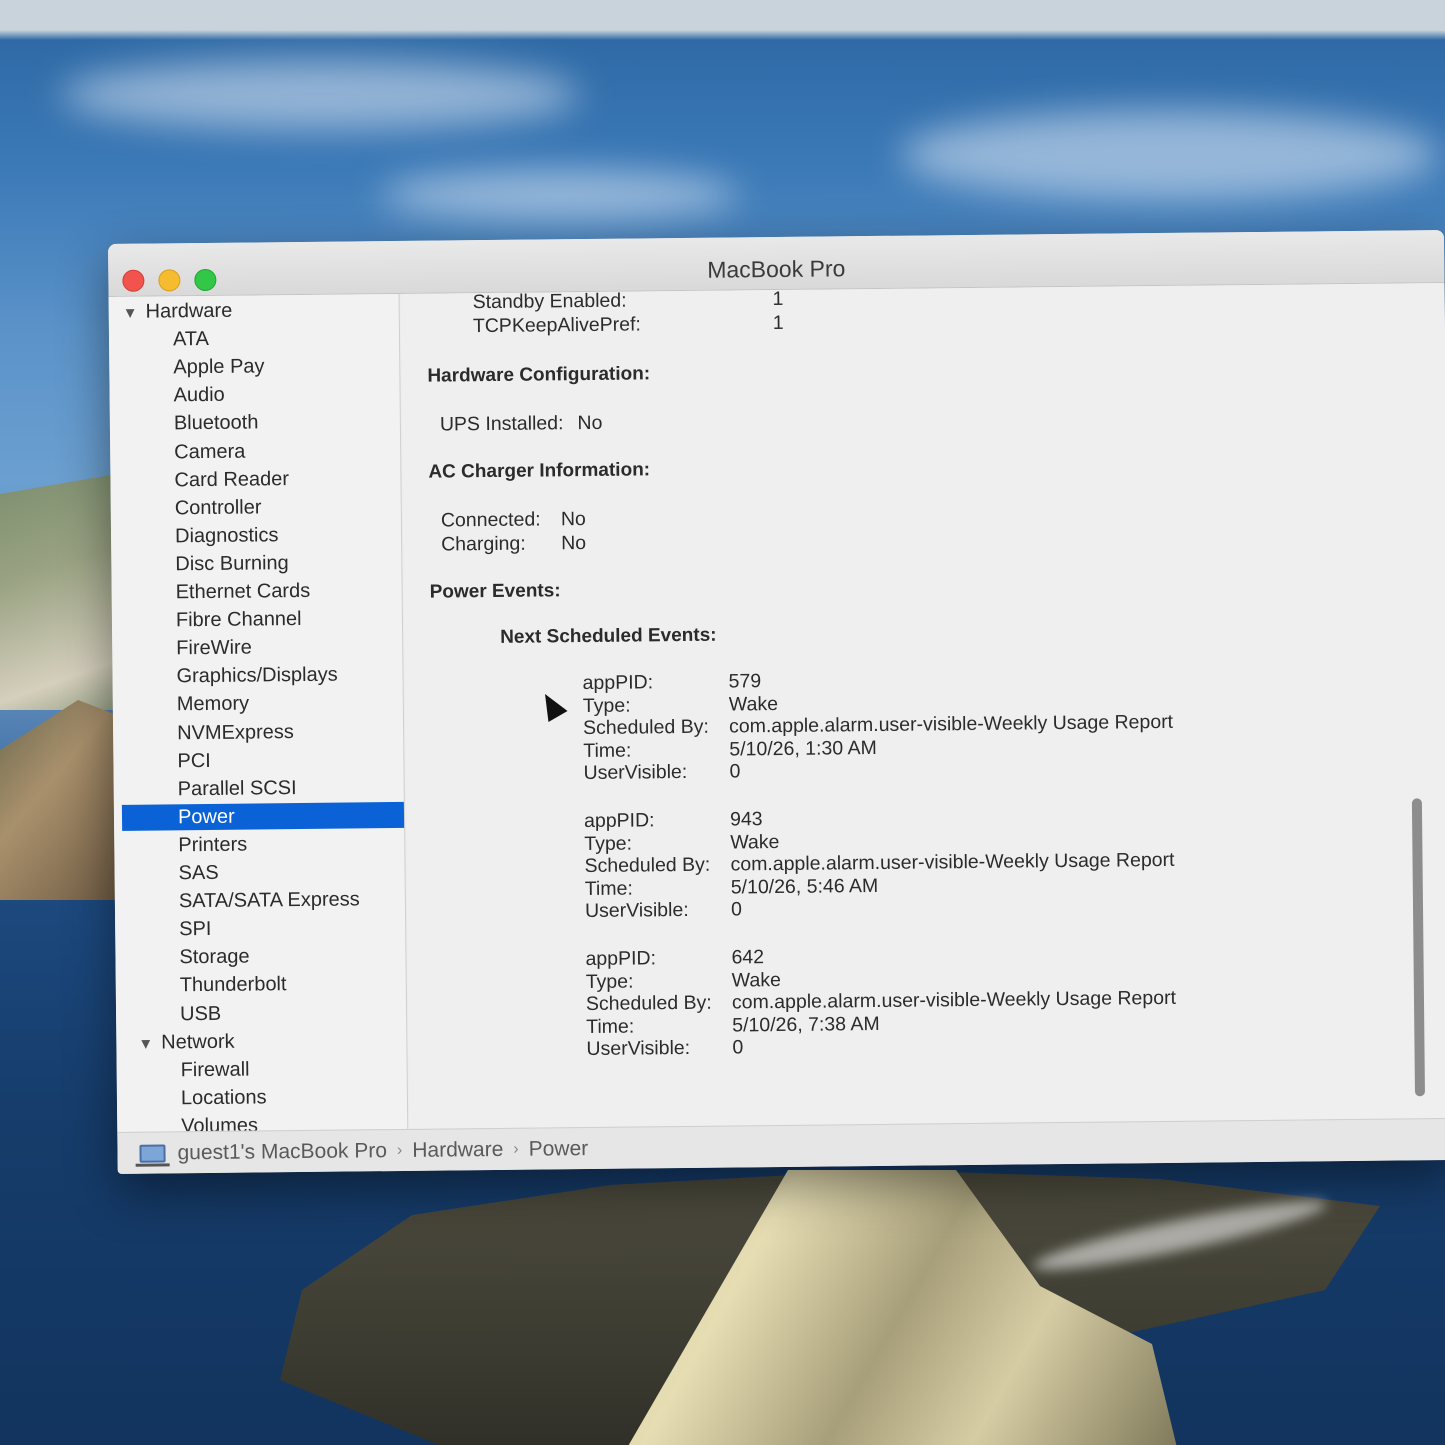 The height and width of the screenshot is (1445, 1445). I want to click on event-field-row: Time: 5/10/26, 5:46 AM, so click(731, 888).